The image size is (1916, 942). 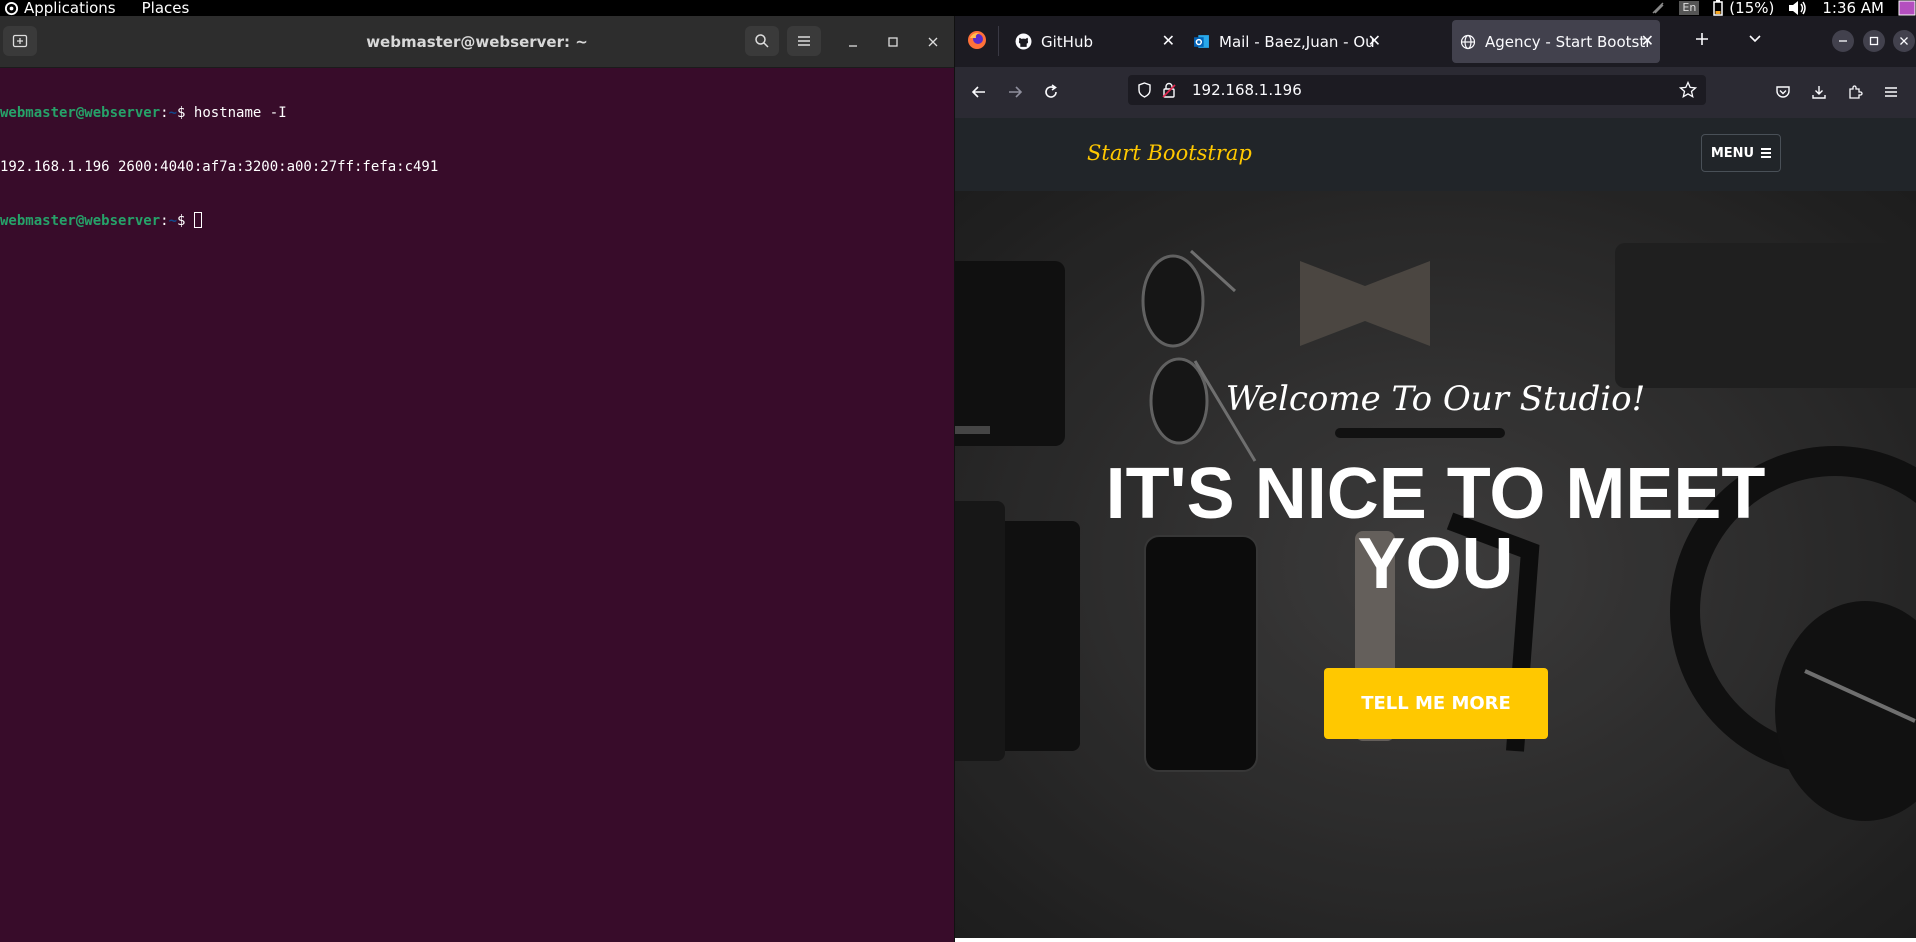 I want to click on tab-agency: Agency - Start Bootstrap ✕, so click(x=1556, y=41).